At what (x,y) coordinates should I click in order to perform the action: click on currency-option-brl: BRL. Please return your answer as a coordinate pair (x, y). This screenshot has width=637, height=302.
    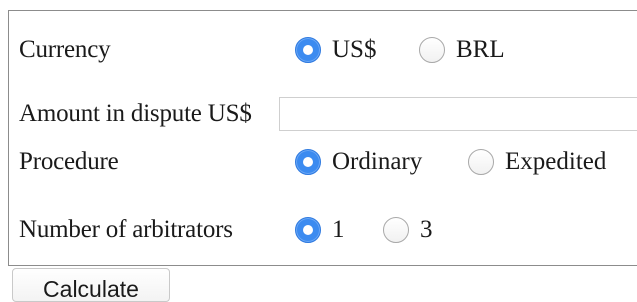
    Looking at the image, I should click on (462, 50).